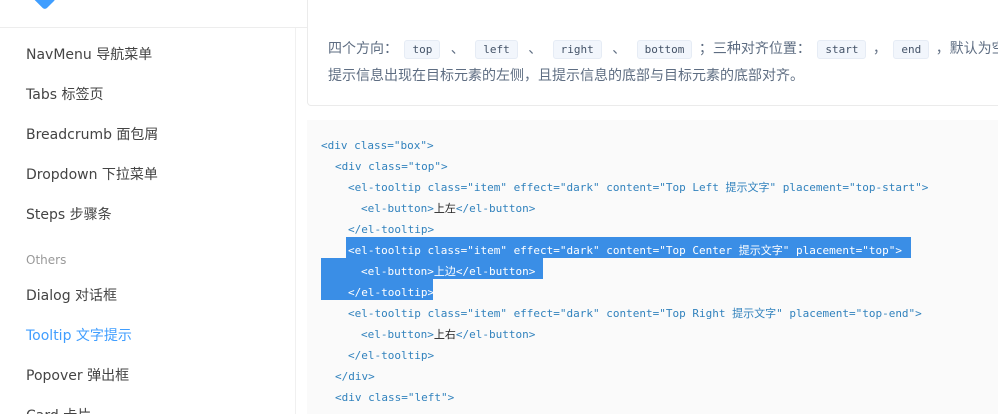  Describe the element at coordinates (355, 376) in the screenshot. I see `code-line: </div>` at that location.